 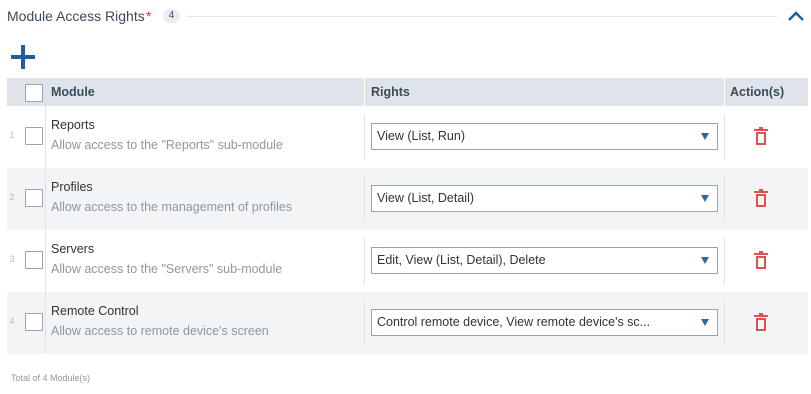 What do you see at coordinates (12, 259) in the screenshot?
I see `row-number: 3` at bounding box center [12, 259].